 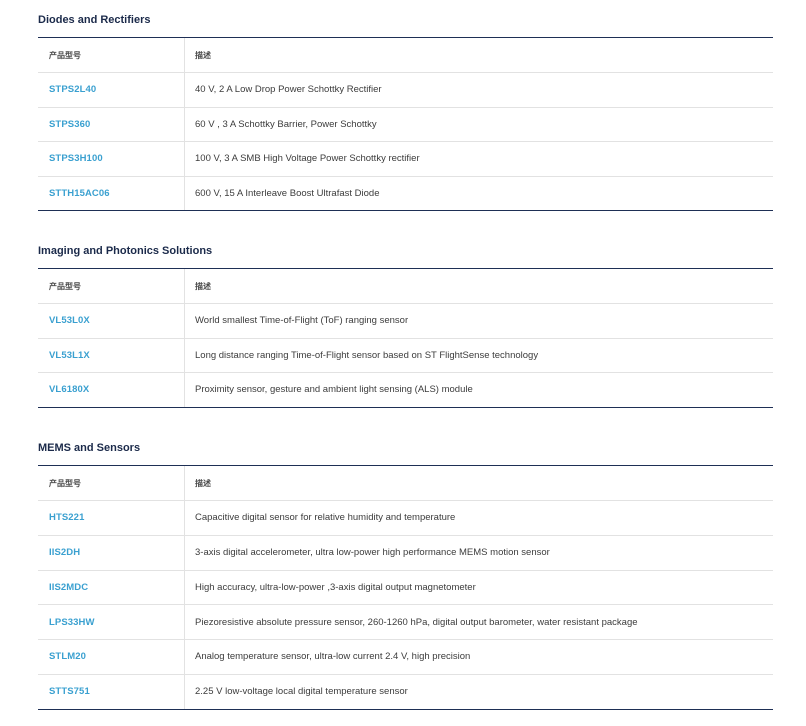 I want to click on part-number-link: STPS3H100, so click(x=76, y=158).